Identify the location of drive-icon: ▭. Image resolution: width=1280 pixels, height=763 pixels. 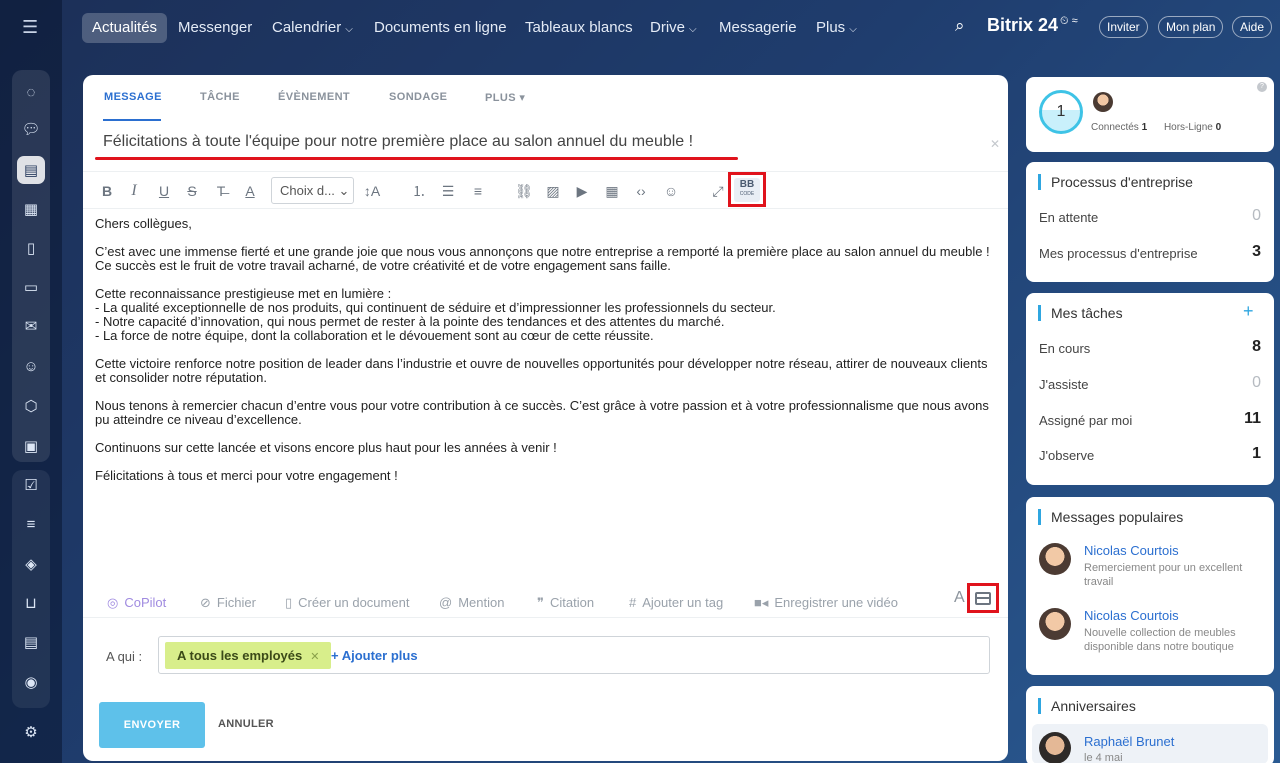
(31, 287).